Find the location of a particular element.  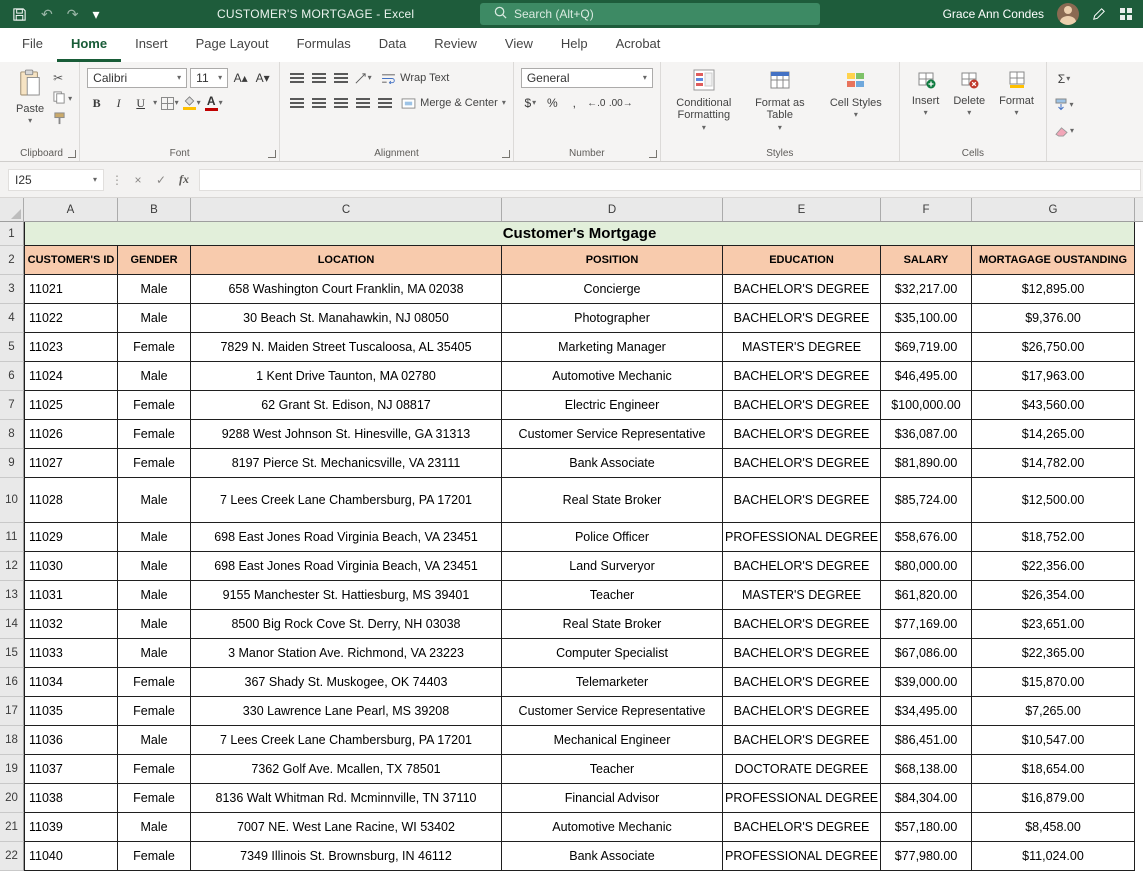

cell-F9: $81,890.00 is located at coordinates (926, 463).